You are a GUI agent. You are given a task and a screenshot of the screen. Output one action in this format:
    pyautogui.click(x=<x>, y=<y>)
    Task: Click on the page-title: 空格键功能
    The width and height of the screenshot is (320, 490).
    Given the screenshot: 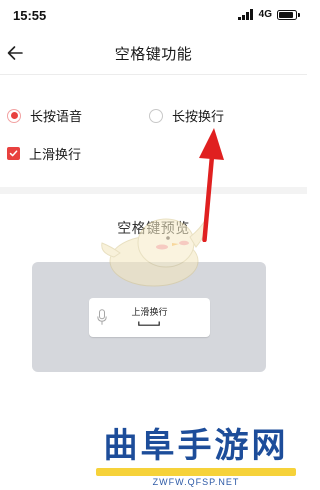 What is the action you would take?
    pyautogui.click(x=153, y=54)
    